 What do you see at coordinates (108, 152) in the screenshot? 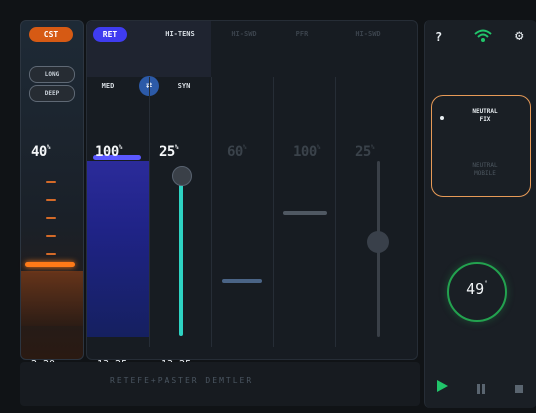
I see `ret-value-display: 100%` at bounding box center [108, 152].